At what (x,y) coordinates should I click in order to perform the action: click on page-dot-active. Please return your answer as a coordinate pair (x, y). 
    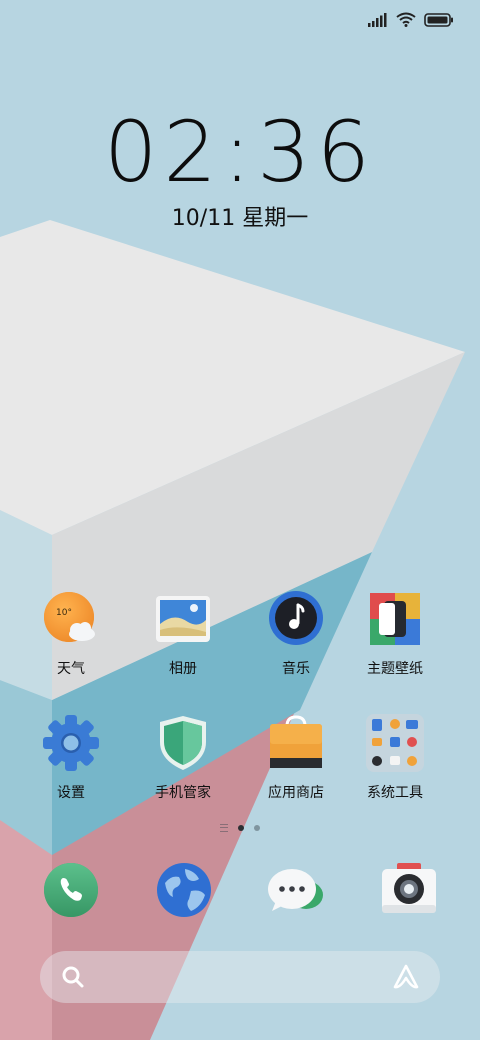
    Looking at the image, I should click on (241, 828).